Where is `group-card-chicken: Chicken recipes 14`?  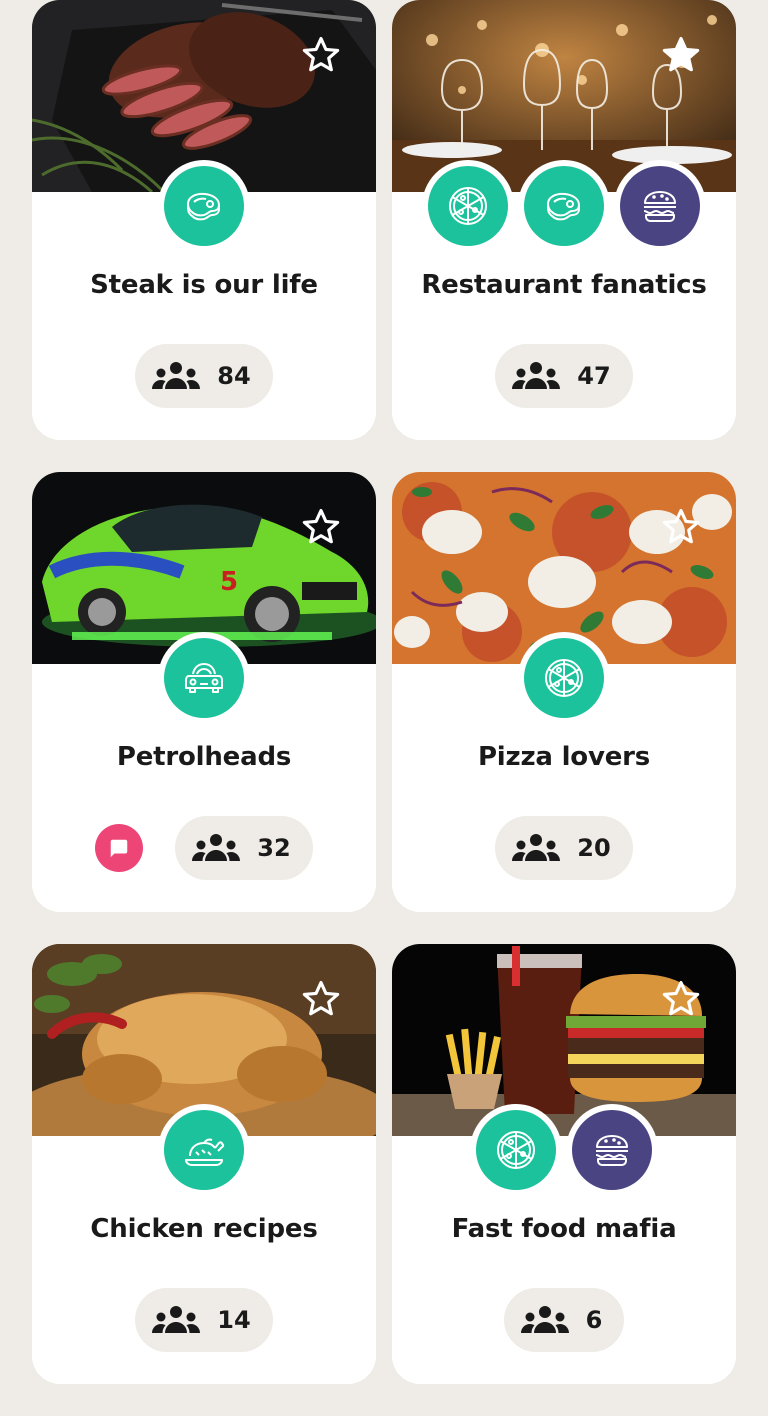 group-card-chicken: Chicken recipes 14 is located at coordinates (204, 1164).